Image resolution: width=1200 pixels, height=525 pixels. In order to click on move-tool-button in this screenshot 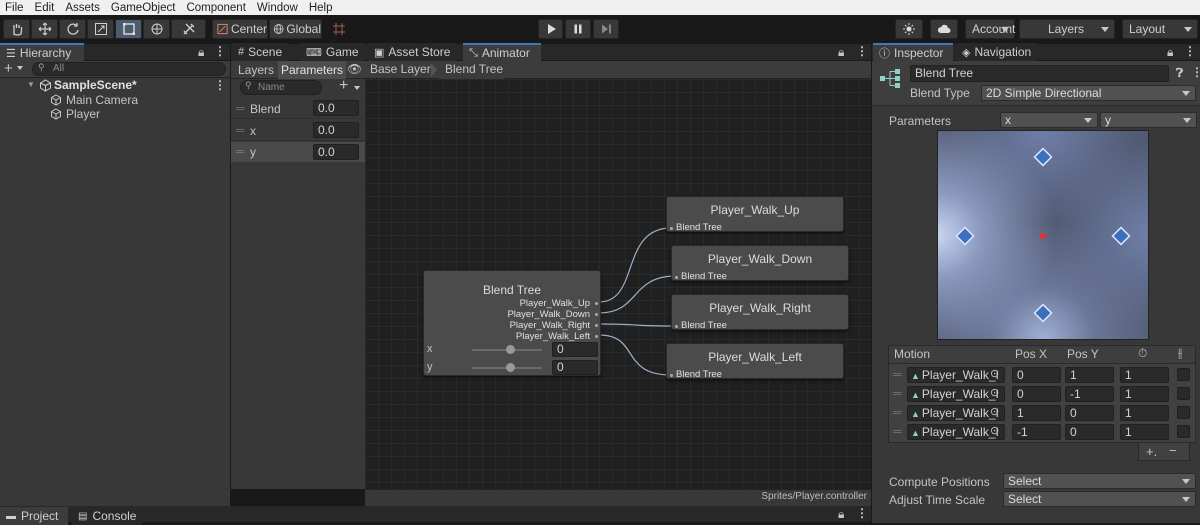, I will do `click(44, 29)`.